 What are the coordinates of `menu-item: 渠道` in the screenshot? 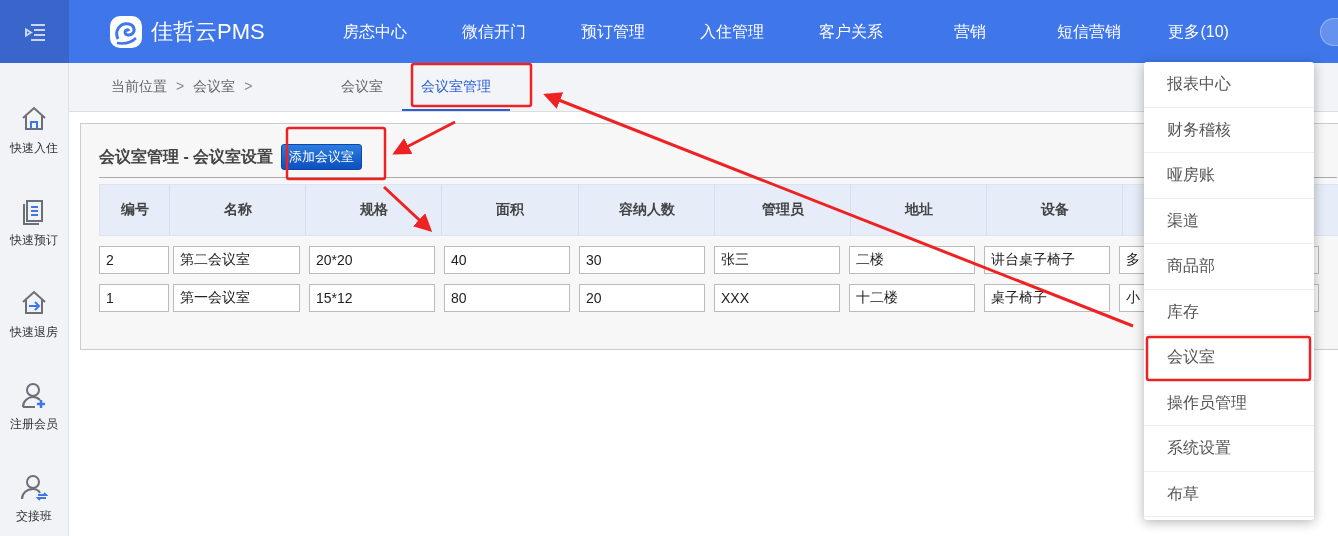 It's located at (1229, 221).